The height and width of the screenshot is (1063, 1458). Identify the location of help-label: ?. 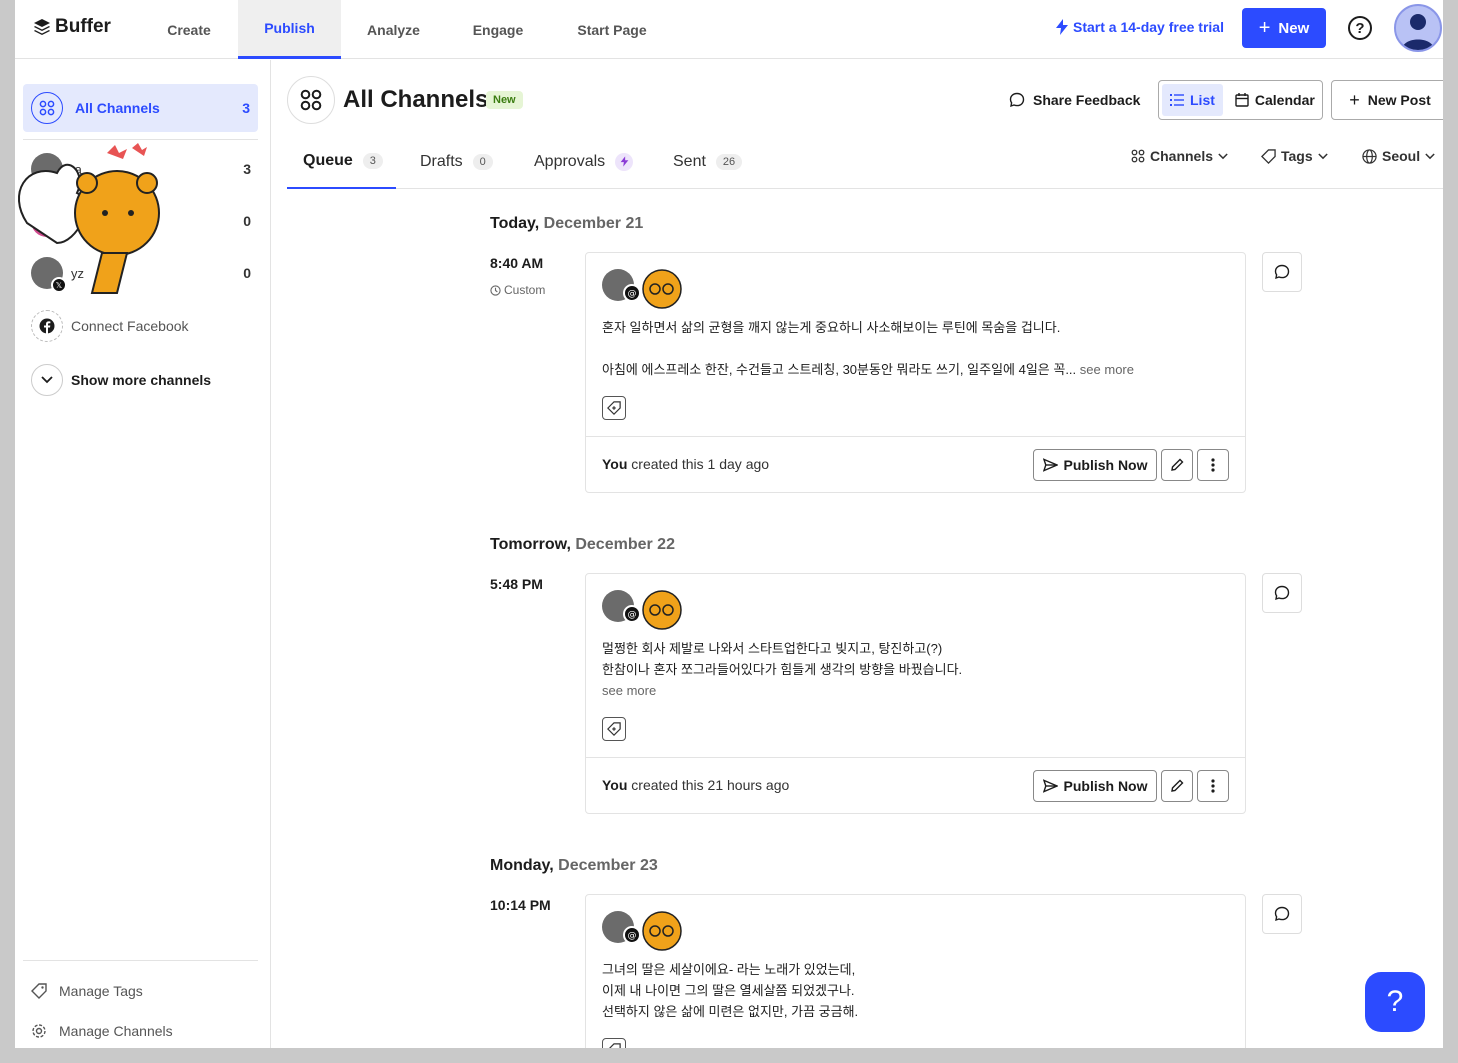
(1360, 28).